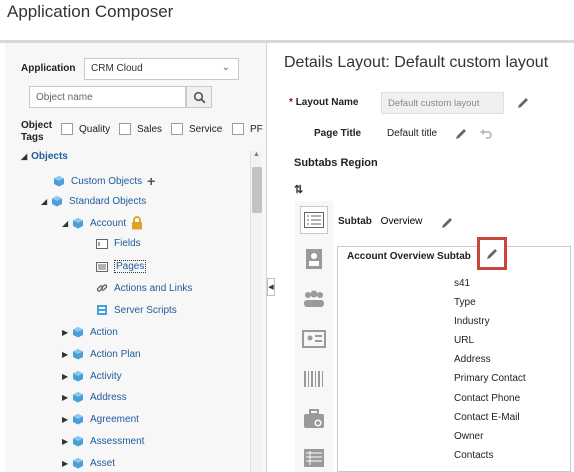  Describe the element at coordinates (412, 133) in the screenshot. I see `page-title-value: Default title` at that location.